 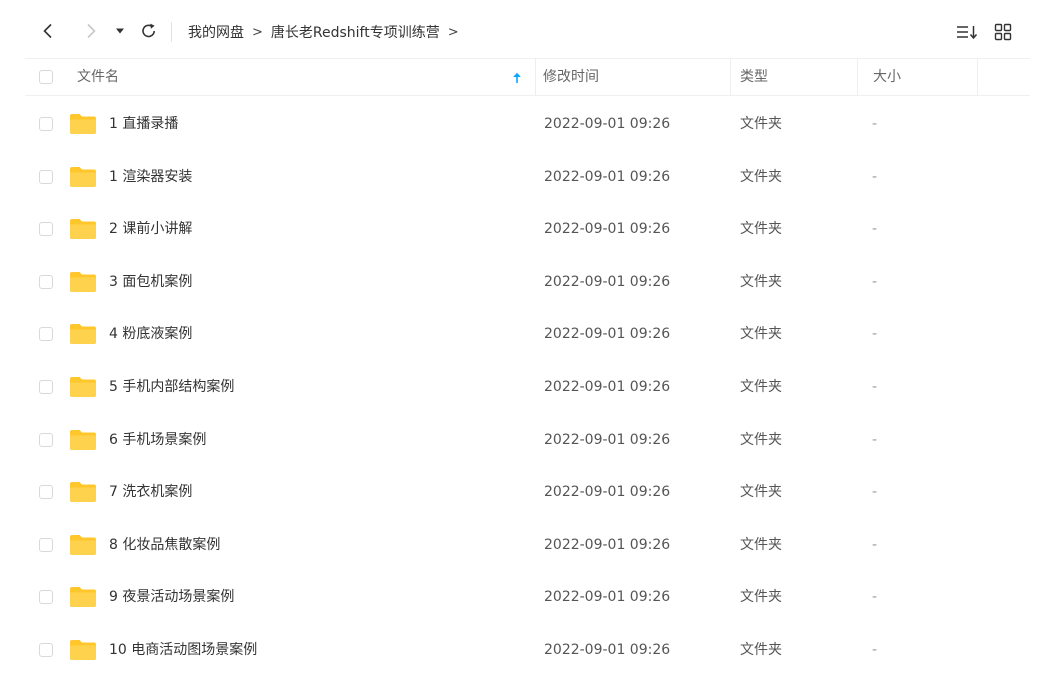 What do you see at coordinates (798, 77) in the screenshot?
I see `column-header-type: 类型` at bounding box center [798, 77].